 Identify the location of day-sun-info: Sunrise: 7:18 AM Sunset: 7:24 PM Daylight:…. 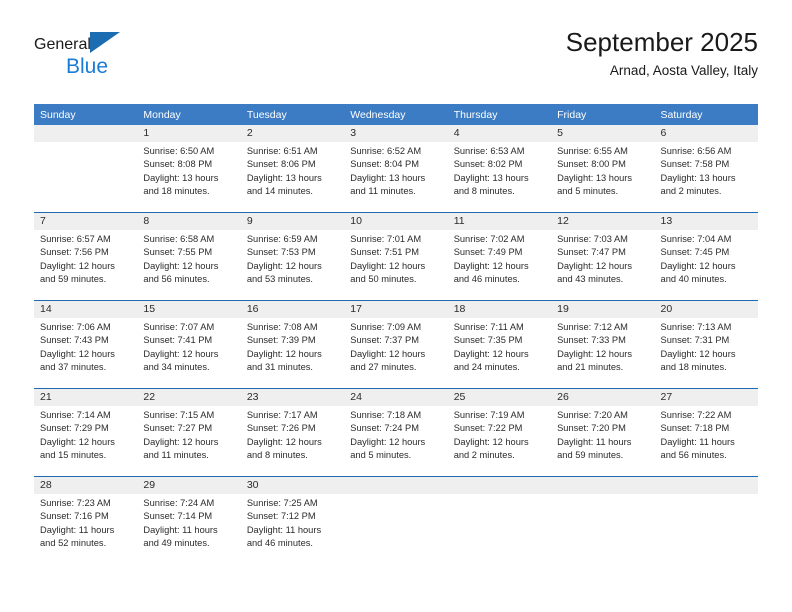
(395, 434).